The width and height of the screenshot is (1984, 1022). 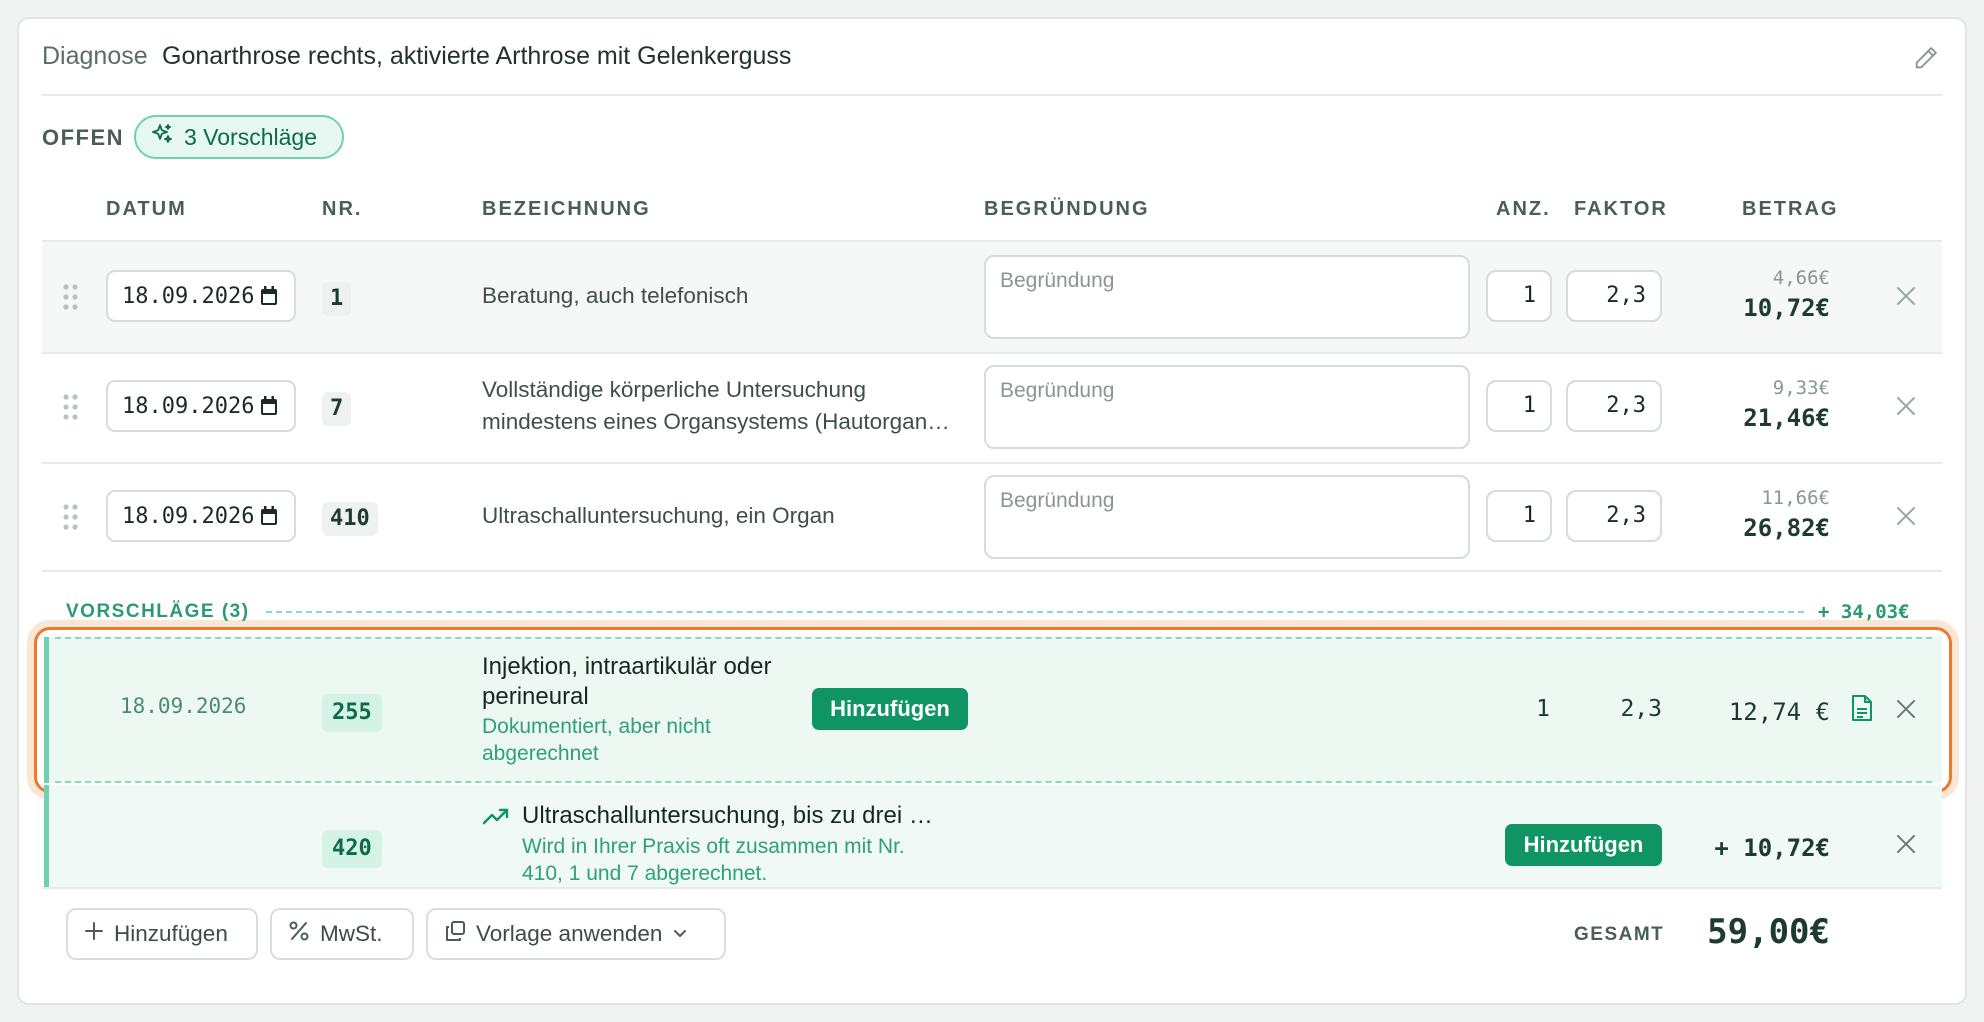 I want to click on suggestions-badge: 3 Vorschläge, so click(x=239, y=137).